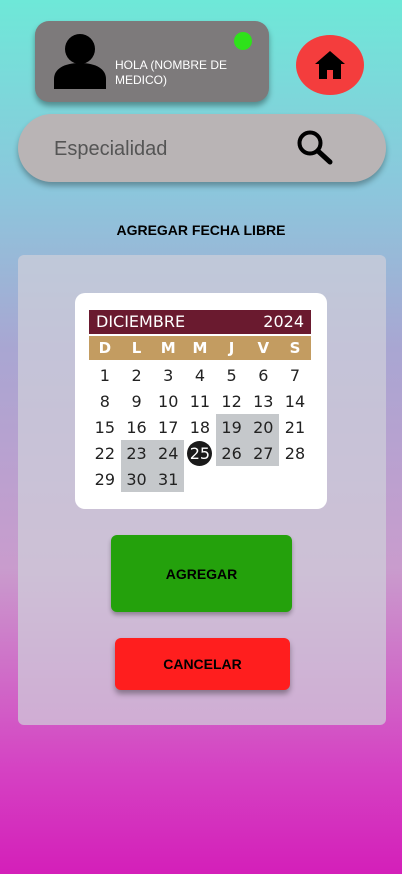 The image size is (402, 874). I want to click on calendar-day-number: 29, so click(105, 479).